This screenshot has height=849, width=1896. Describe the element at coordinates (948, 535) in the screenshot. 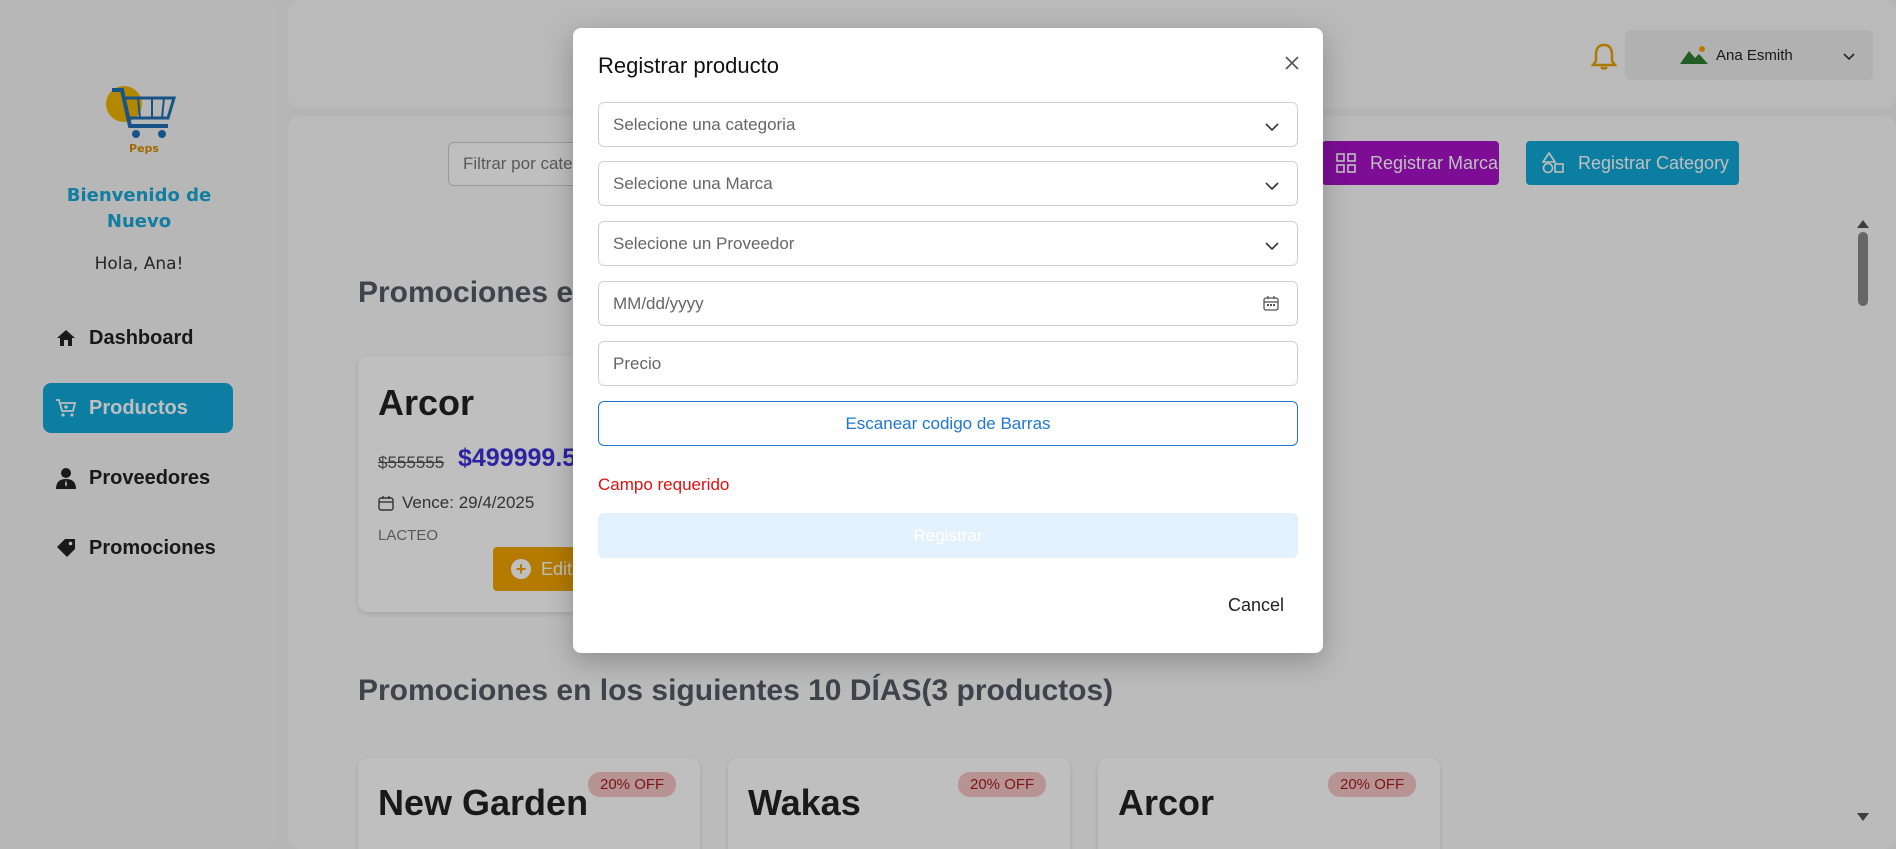

I see `register-button: Registrar` at that location.